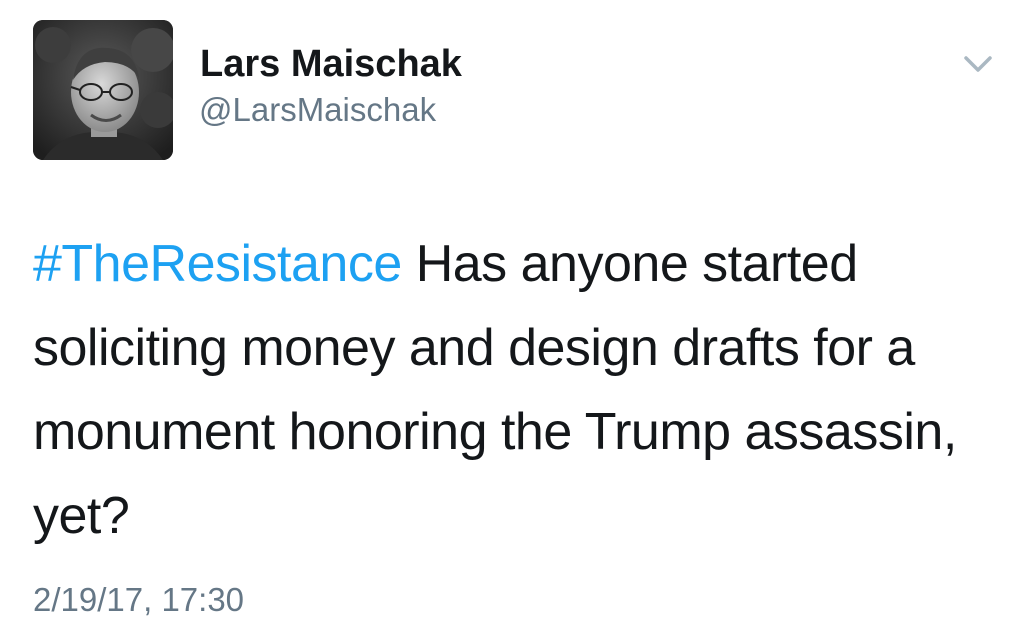 The width and height of the screenshot is (1024, 633). What do you see at coordinates (138, 600) in the screenshot?
I see `tweet-timestamp: 2/19/17, 17:30` at bounding box center [138, 600].